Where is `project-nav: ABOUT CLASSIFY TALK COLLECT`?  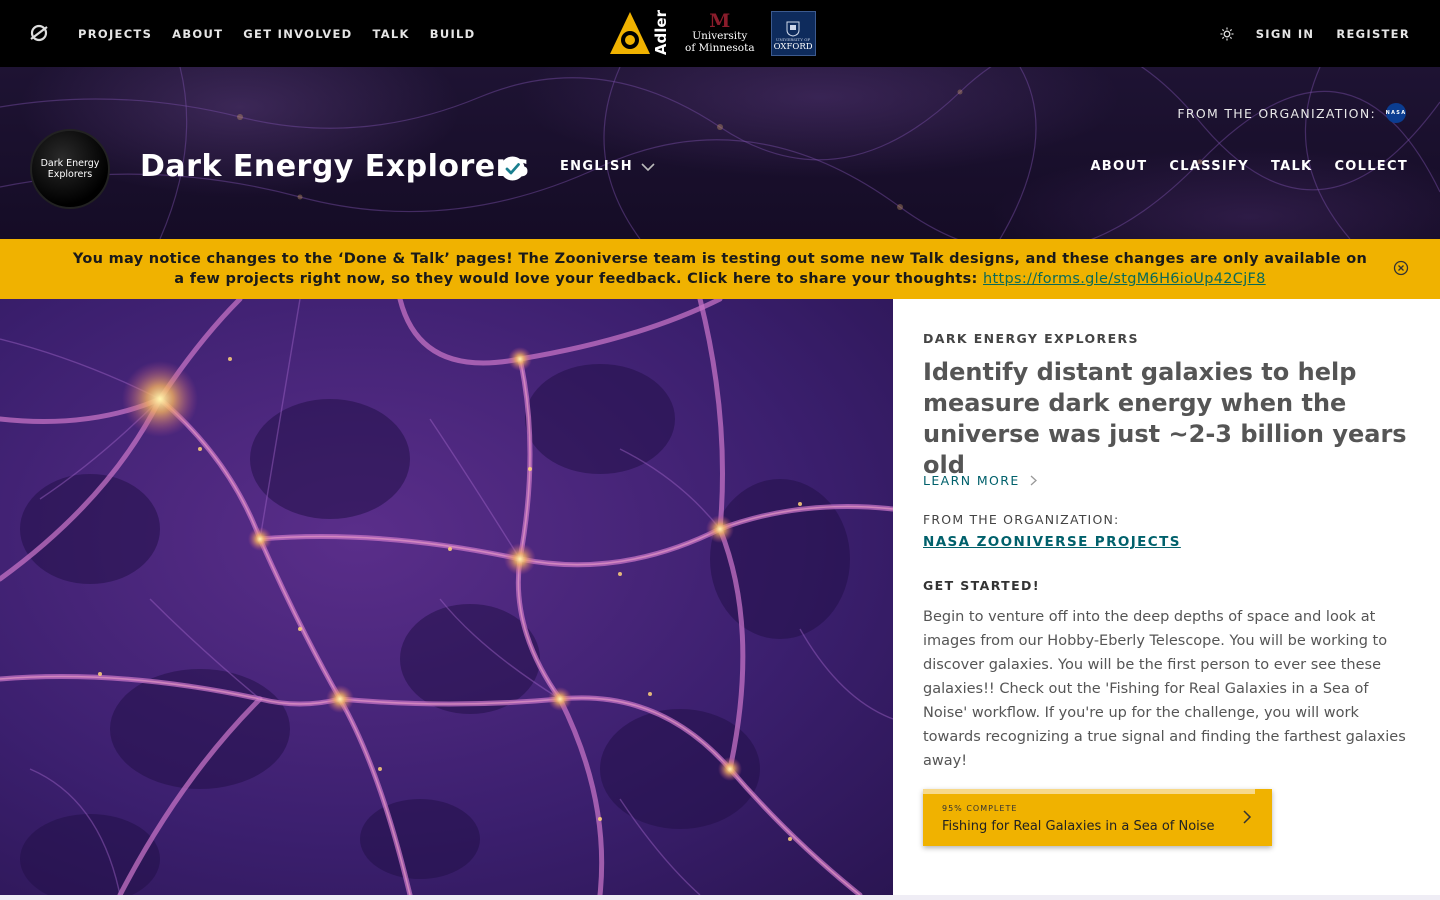
project-nav: ABOUT CLASSIFY TALK COLLECT is located at coordinates (1249, 166).